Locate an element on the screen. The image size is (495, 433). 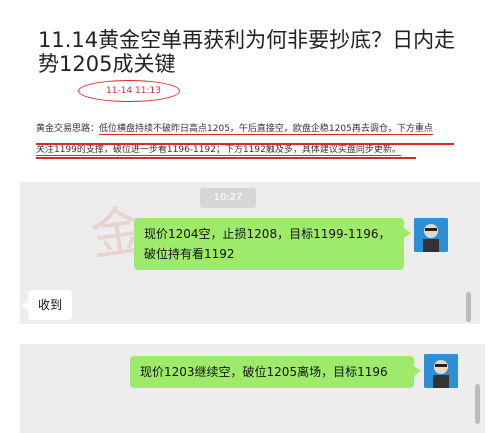
chat-message-2: 收到 is located at coordinates (47, 305).